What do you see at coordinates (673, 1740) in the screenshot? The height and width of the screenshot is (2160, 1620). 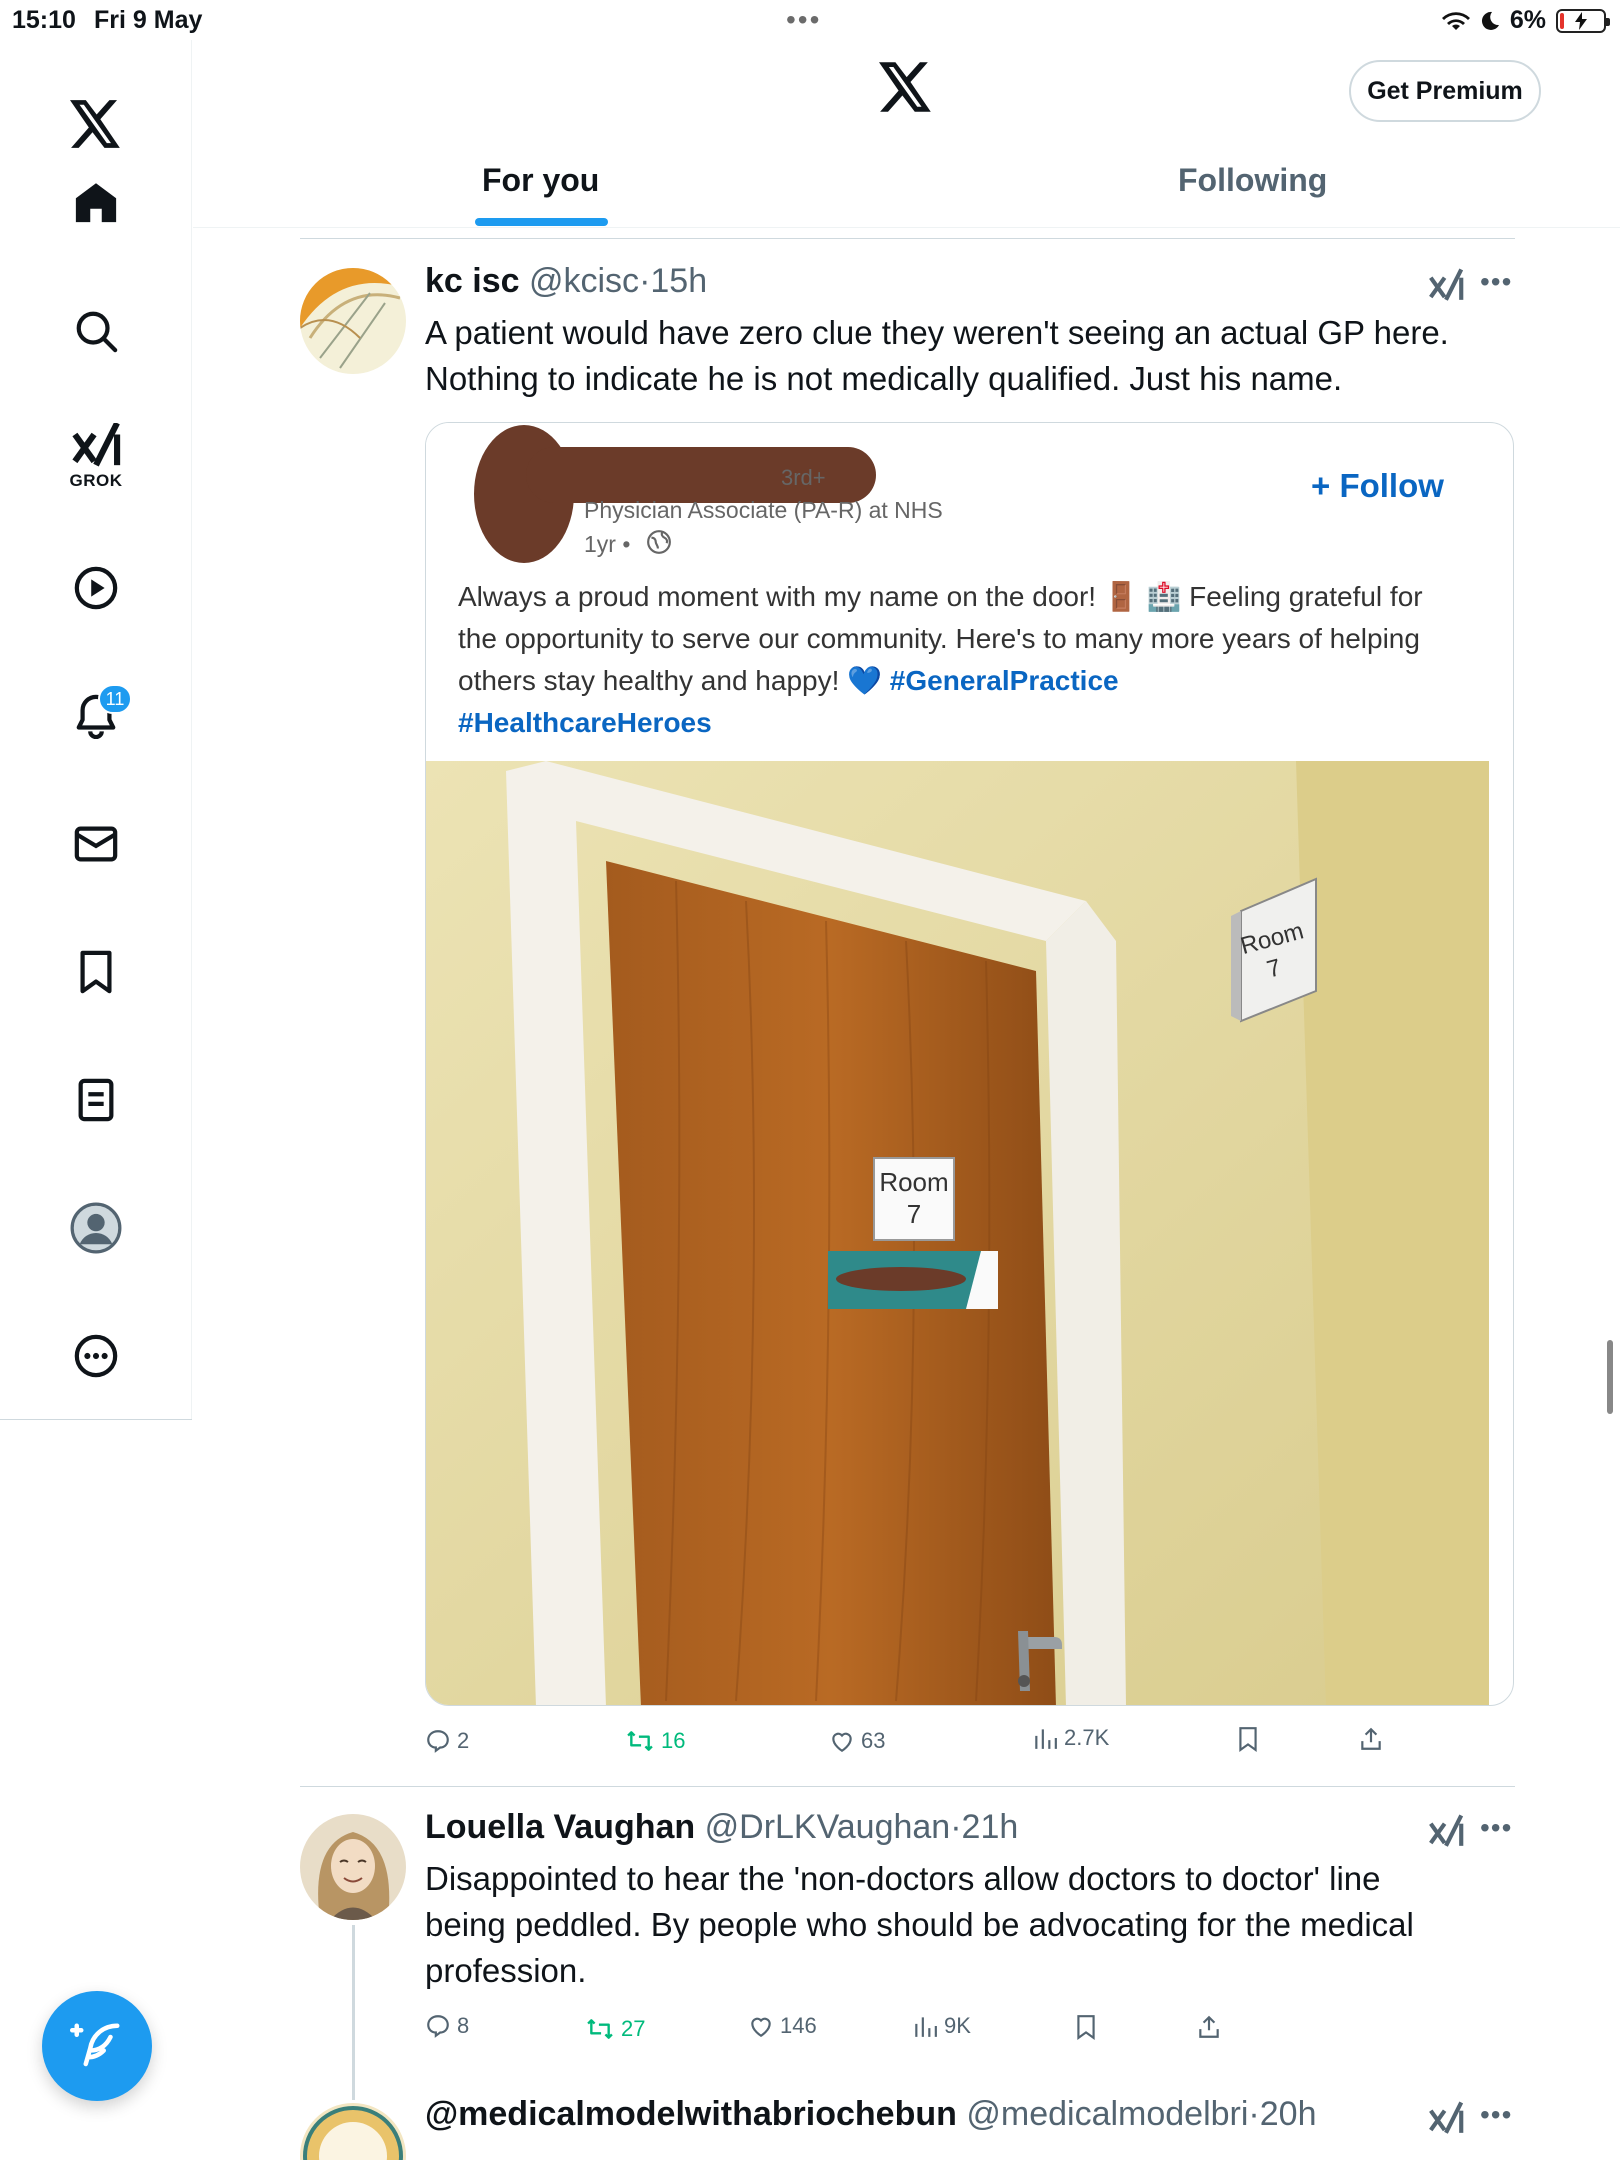 I see `retweet-count: 16` at bounding box center [673, 1740].